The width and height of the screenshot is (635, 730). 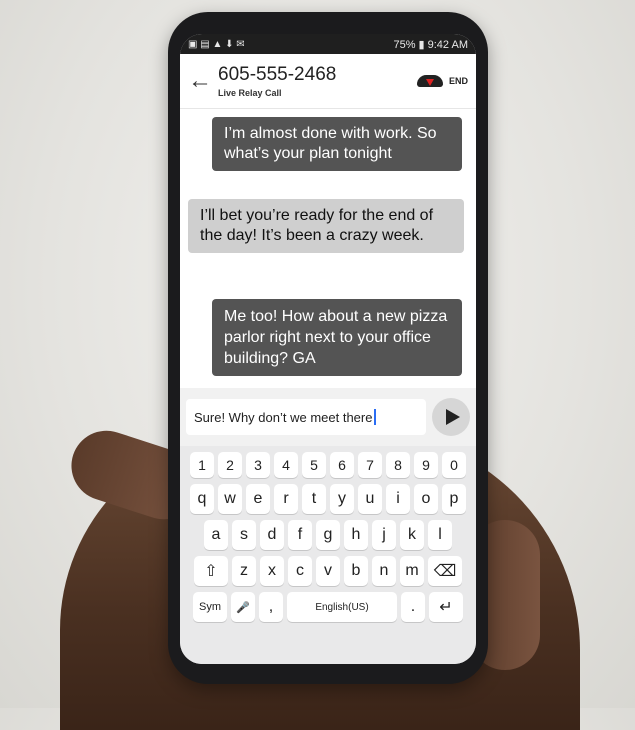 I want to click on key-y: y, so click(x=342, y=499).